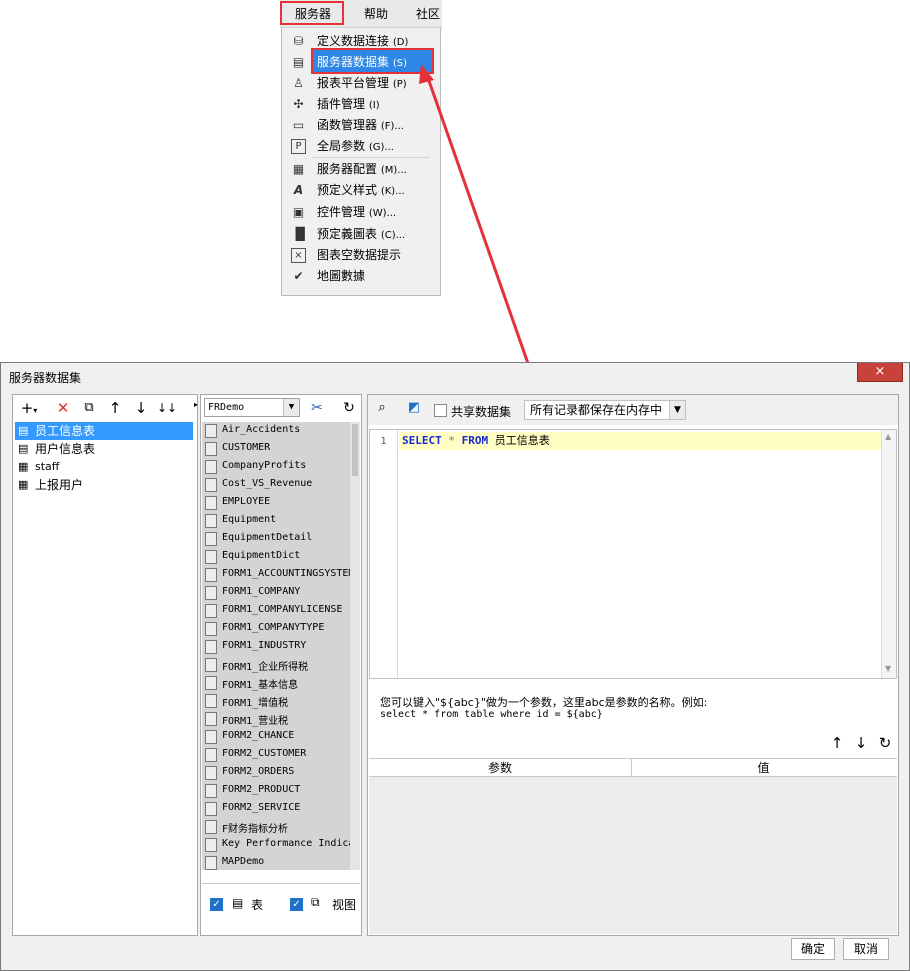 This screenshot has height=971, width=910. Describe the element at coordinates (361, 276) in the screenshot. I see `menu-item-map-data: ✔ 地圖數據` at that location.